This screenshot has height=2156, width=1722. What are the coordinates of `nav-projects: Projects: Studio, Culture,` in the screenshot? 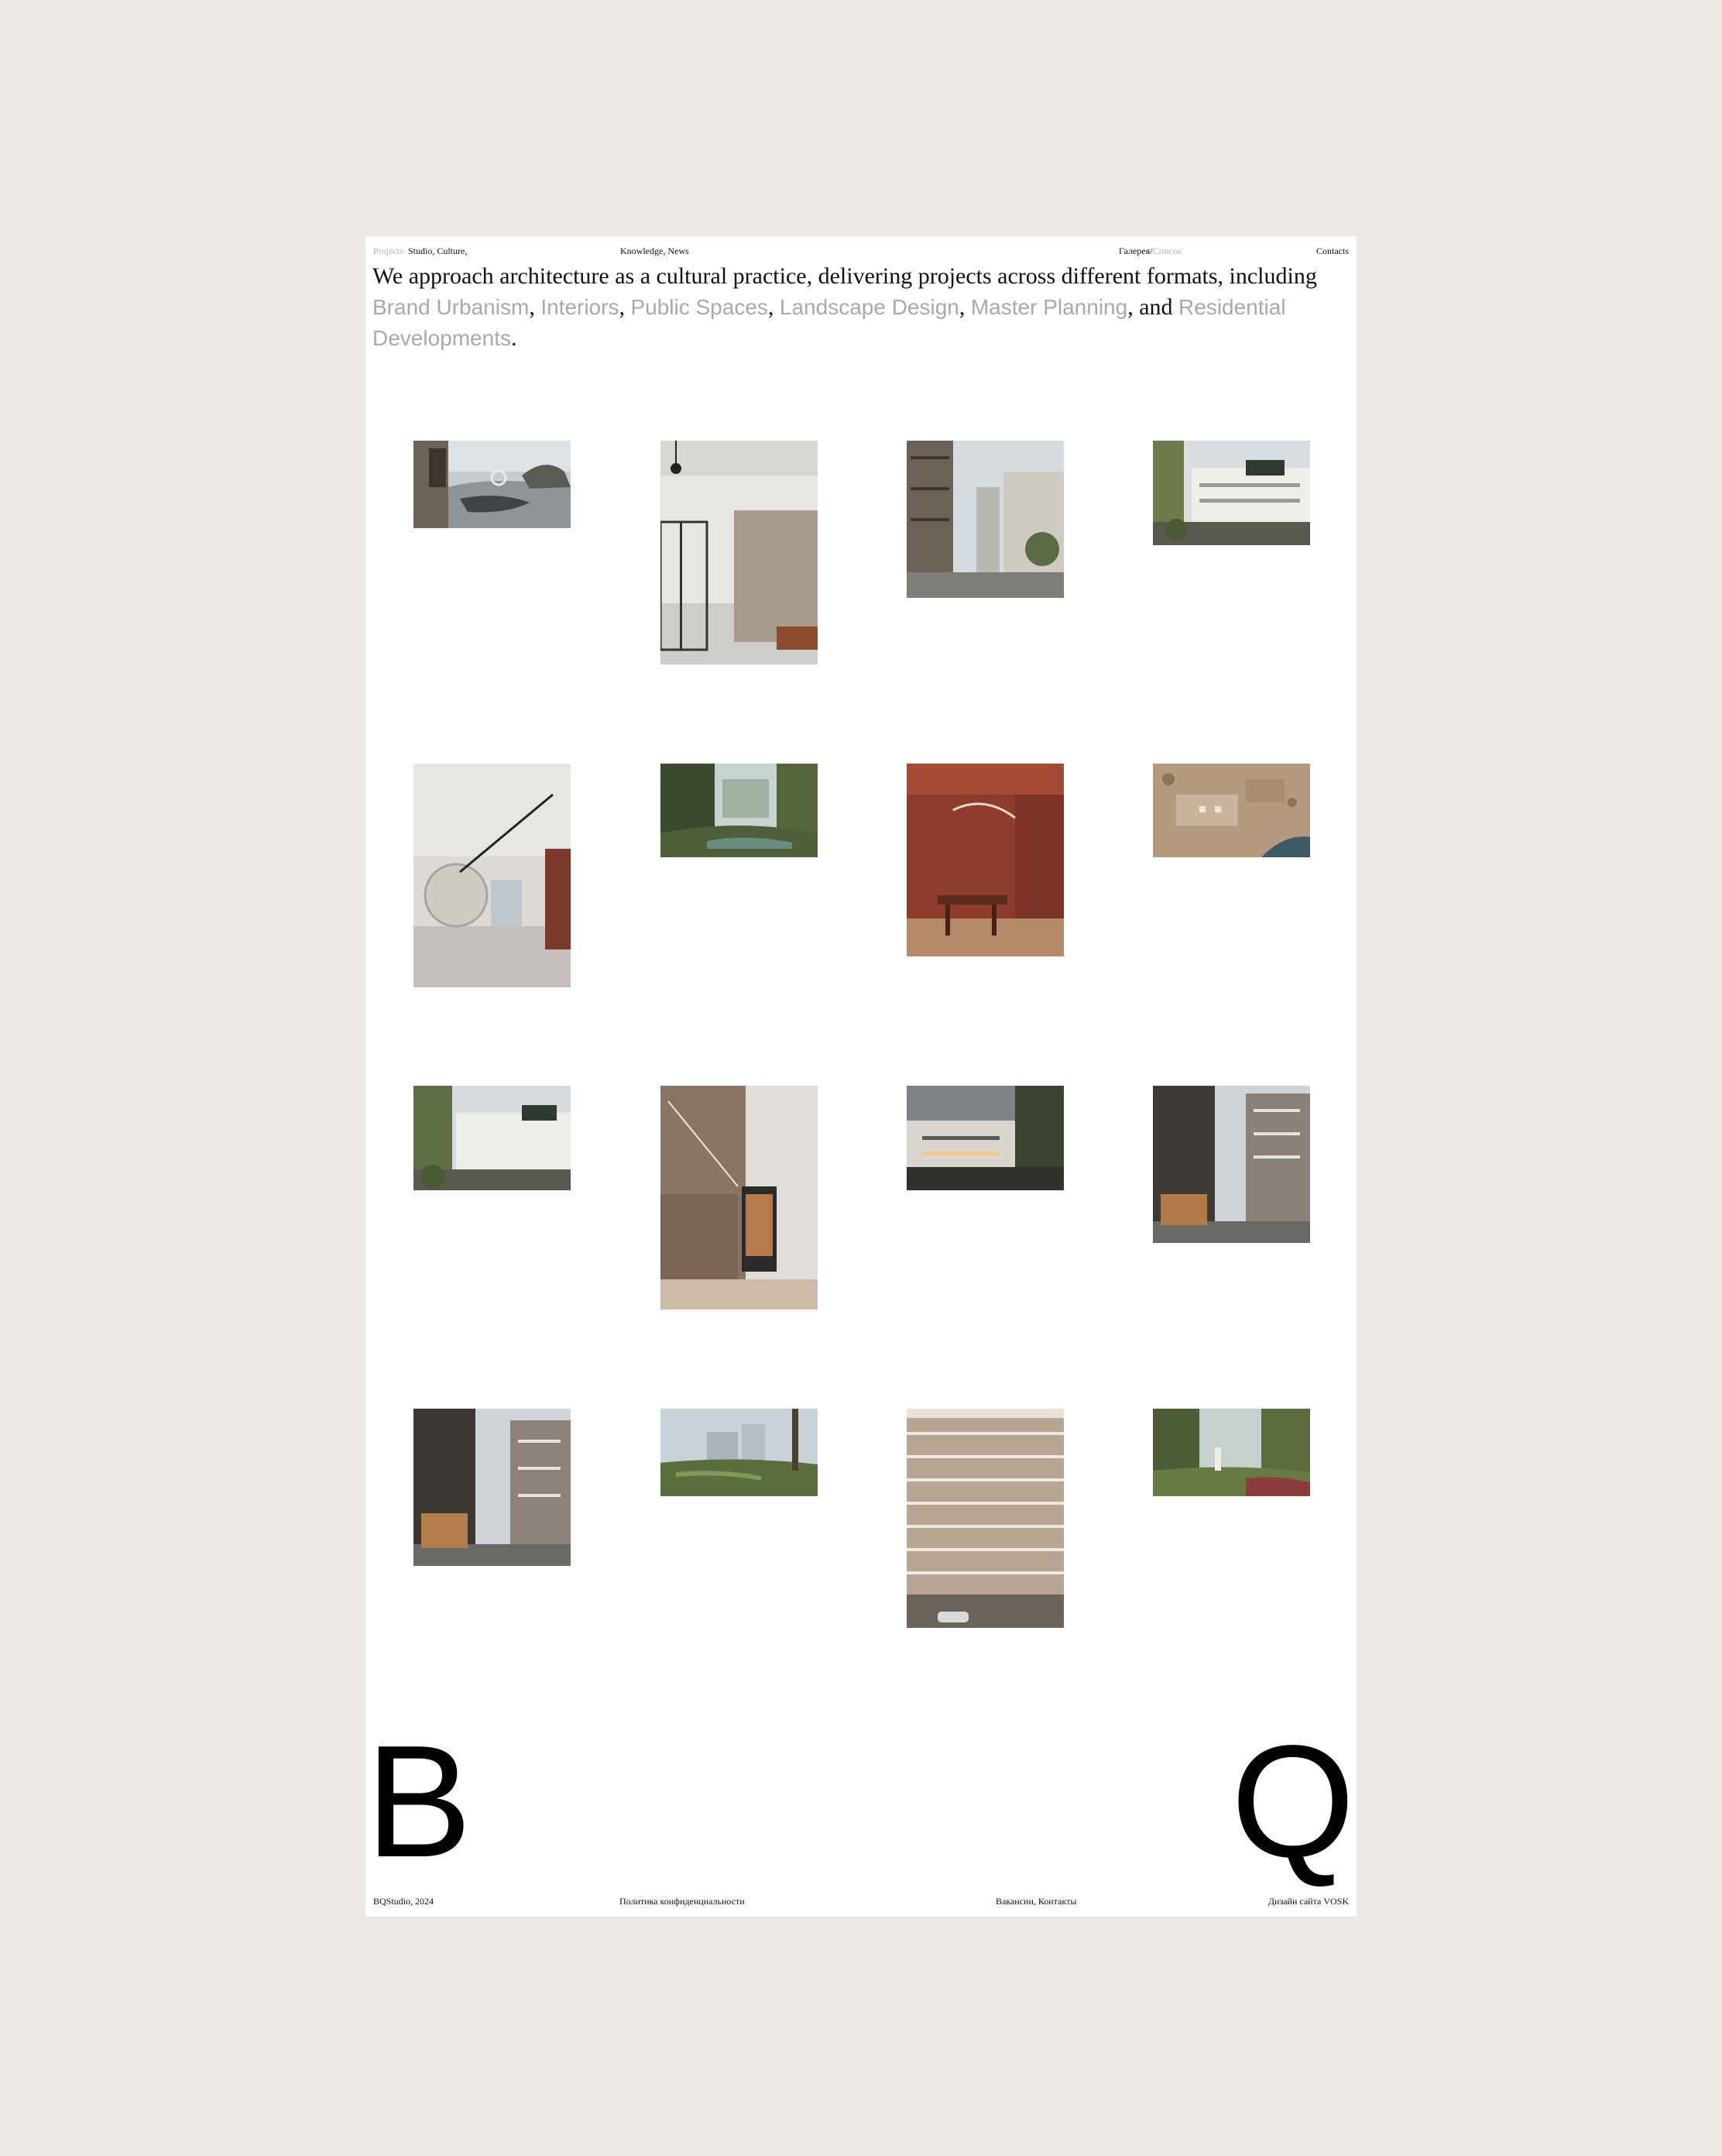 It's located at (420, 251).